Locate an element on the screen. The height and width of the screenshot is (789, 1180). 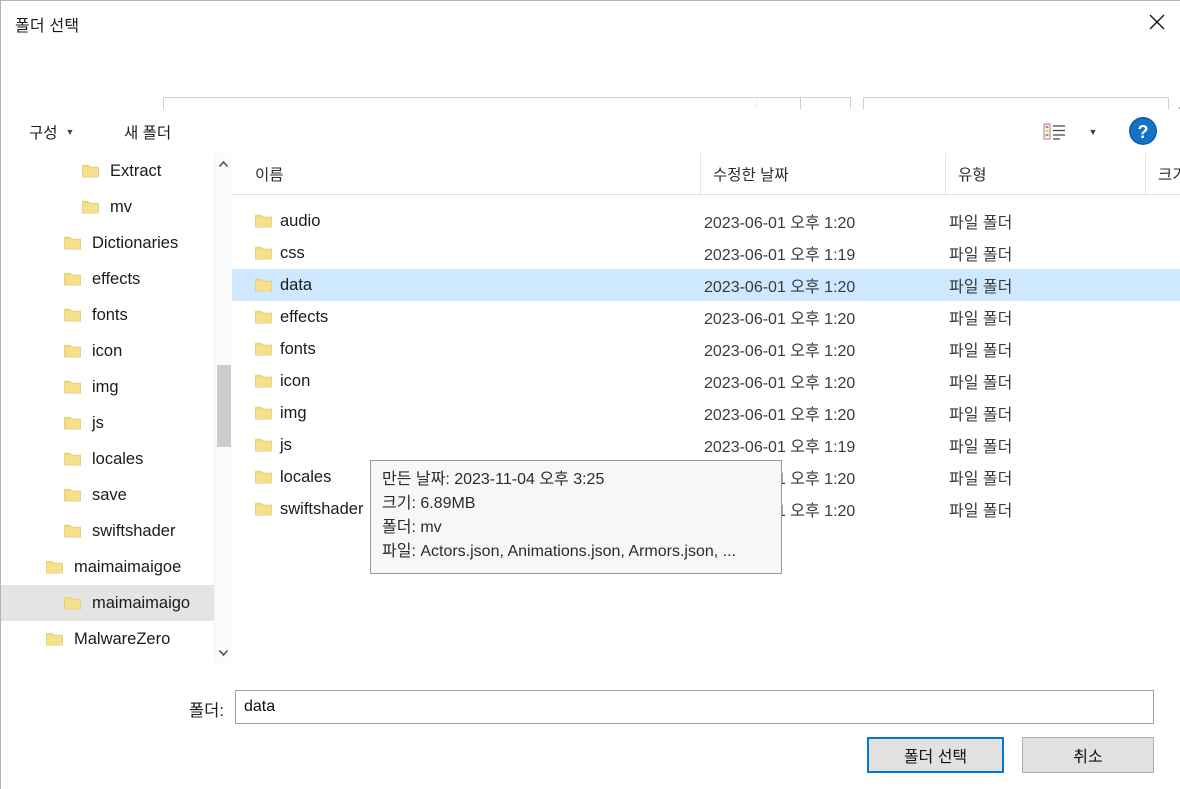
row-date-modified: 2023-06-01 오후 1:19 is located at coordinates (780, 255).